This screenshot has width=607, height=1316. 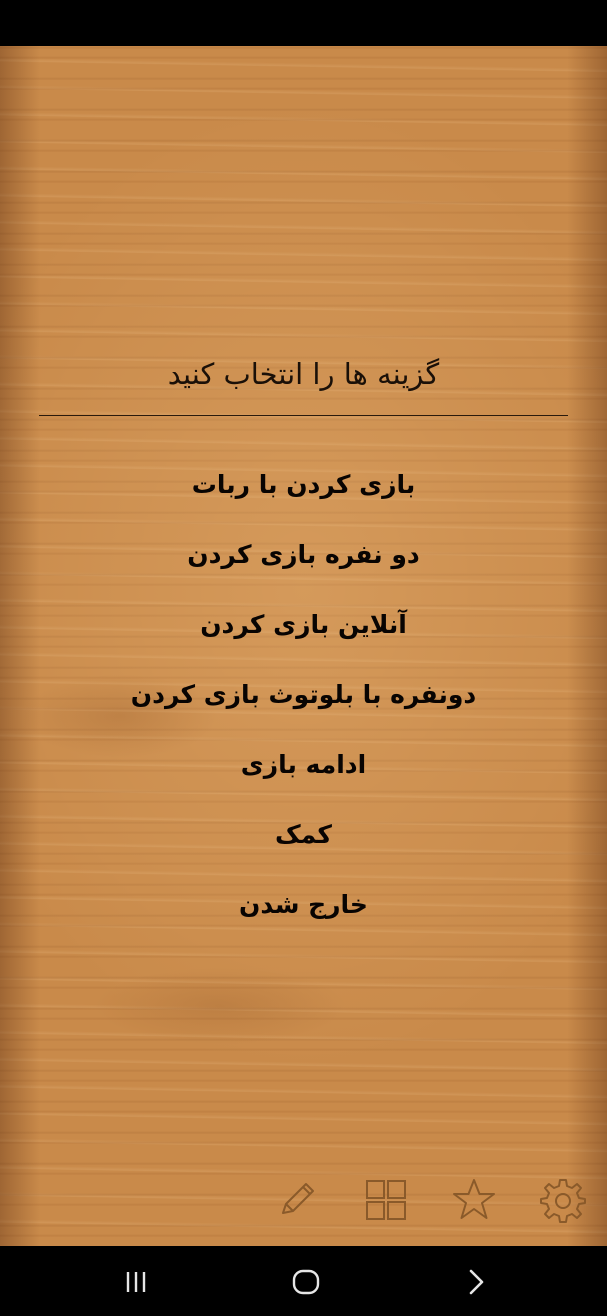 I want to click on menu-item-exit: خارج شدن, so click(x=303, y=917).